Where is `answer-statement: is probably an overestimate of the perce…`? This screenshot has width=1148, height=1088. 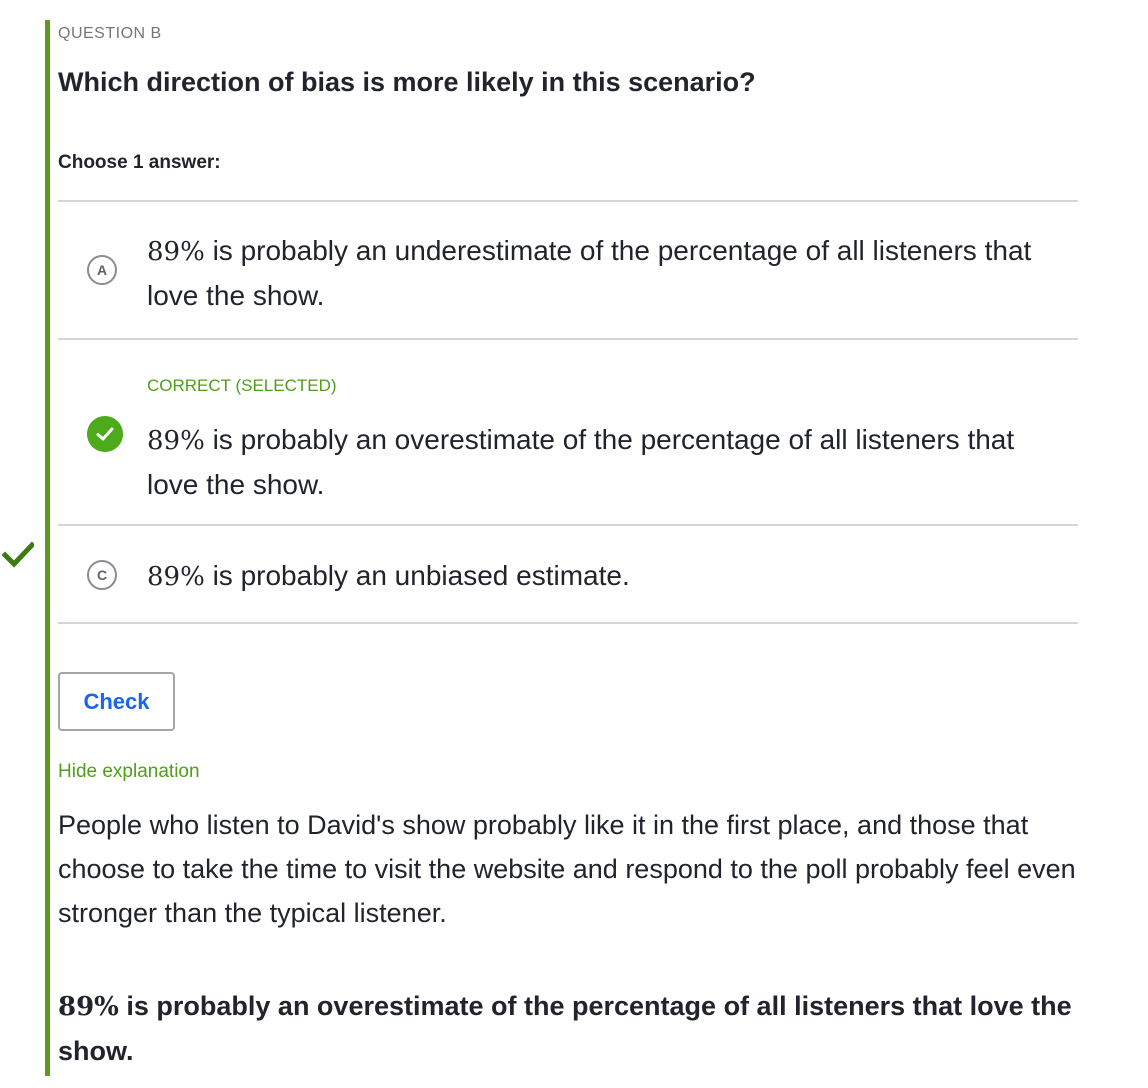
answer-statement: is probably an overestimate of the perce… is located at coordinates (565, 1028).